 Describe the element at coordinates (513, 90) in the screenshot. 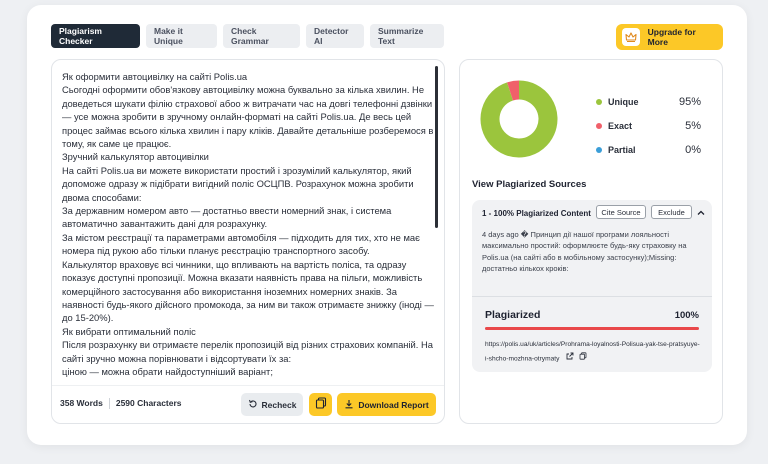

I see `donut-slice-exact` at that location.